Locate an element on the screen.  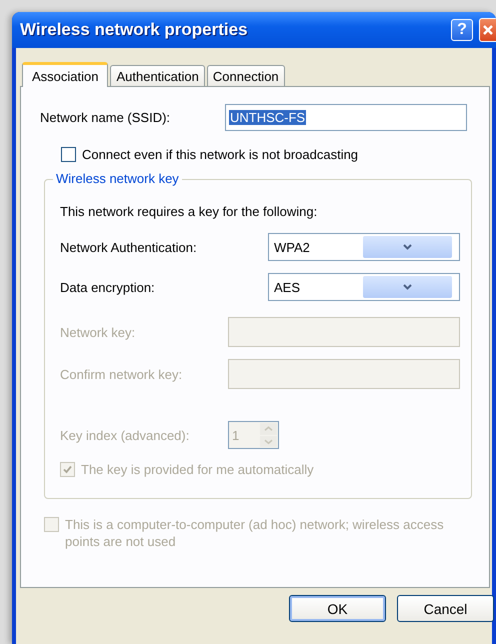
close-button is located at coordinates (487, 30).